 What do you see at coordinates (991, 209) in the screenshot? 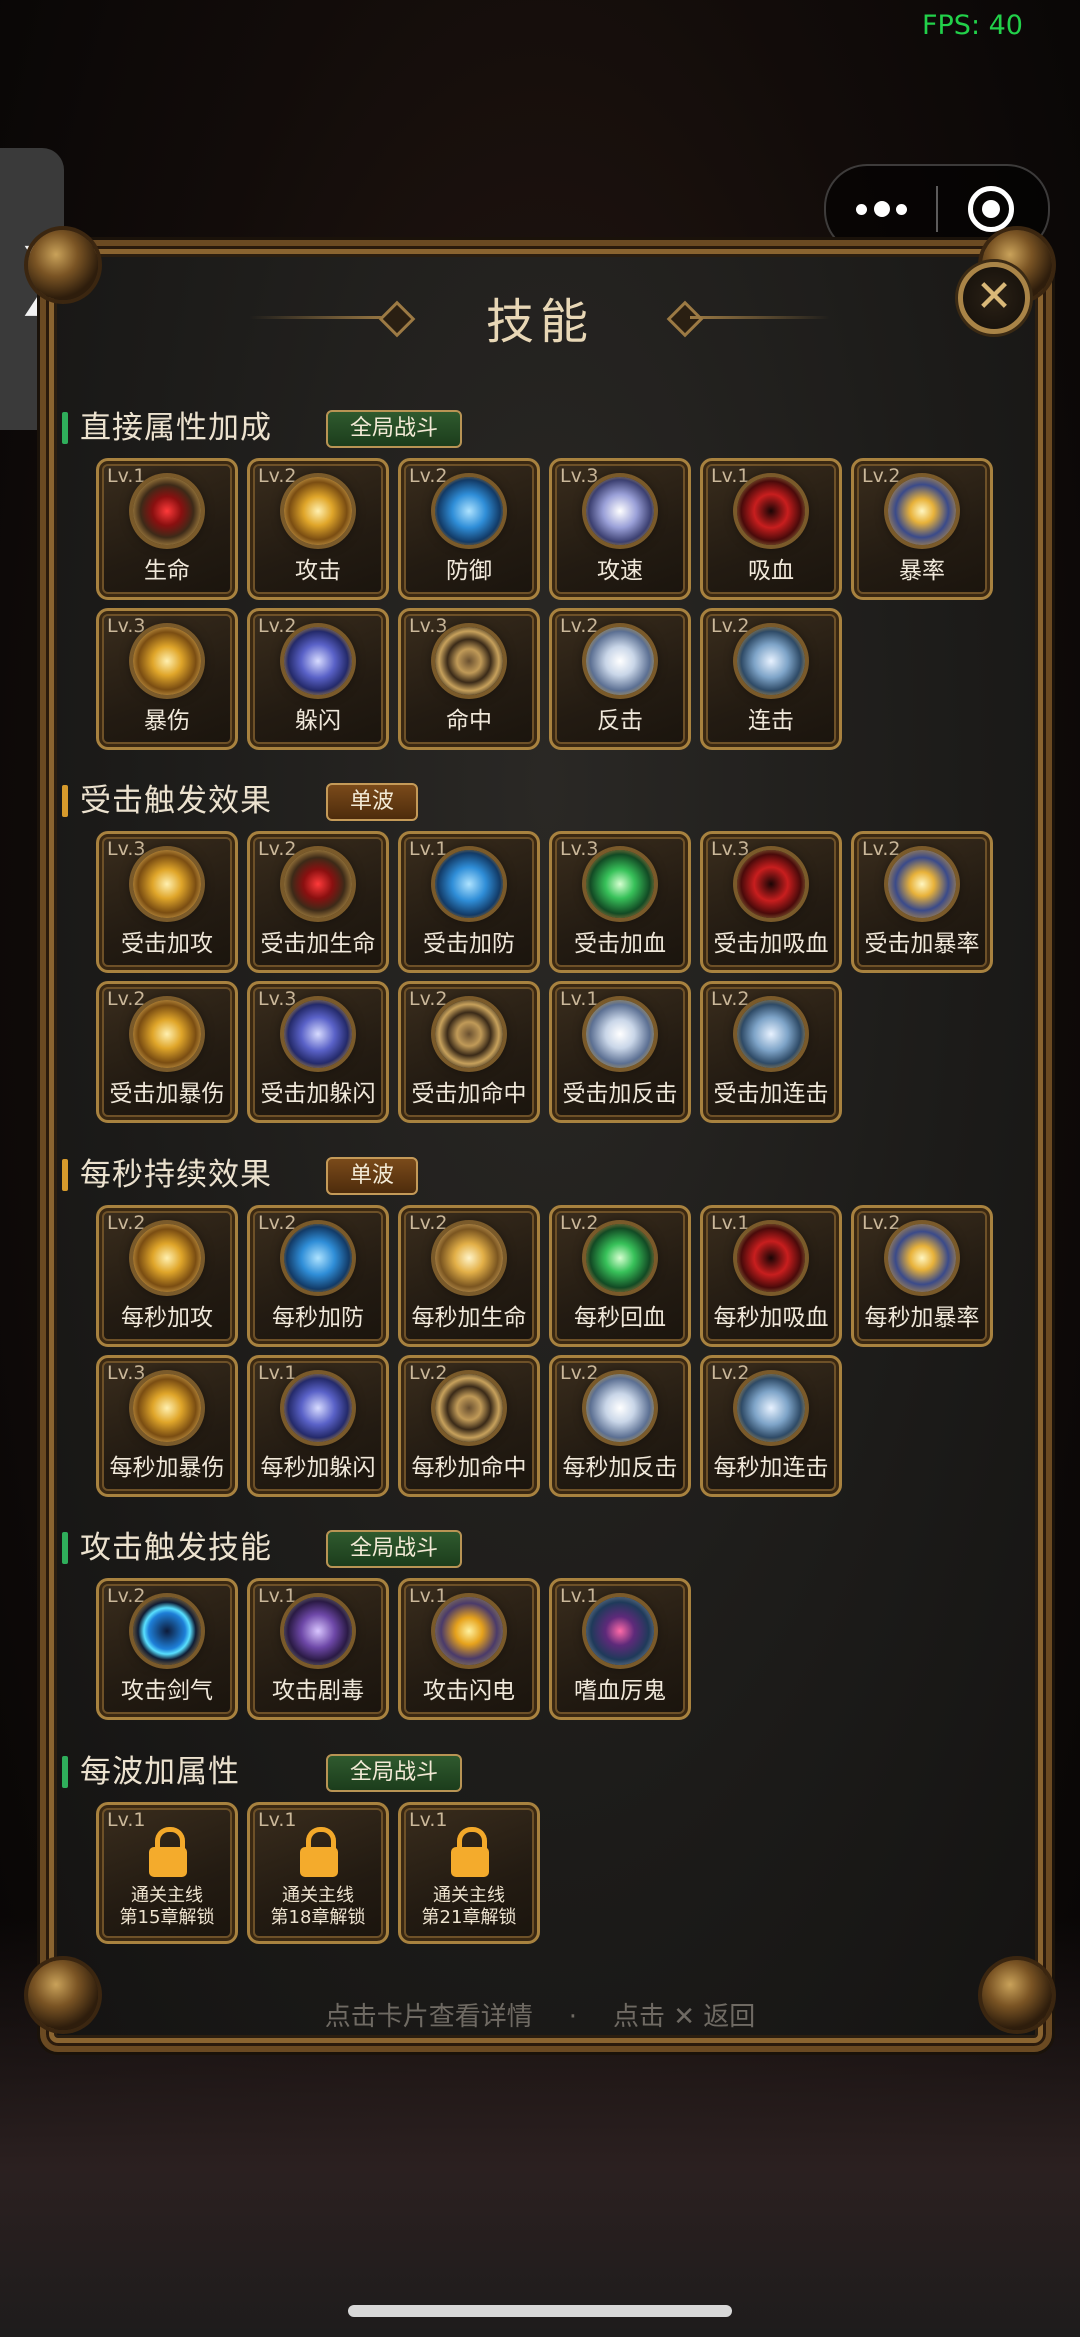
I see `target-icon` at bounding box center [991, 209].